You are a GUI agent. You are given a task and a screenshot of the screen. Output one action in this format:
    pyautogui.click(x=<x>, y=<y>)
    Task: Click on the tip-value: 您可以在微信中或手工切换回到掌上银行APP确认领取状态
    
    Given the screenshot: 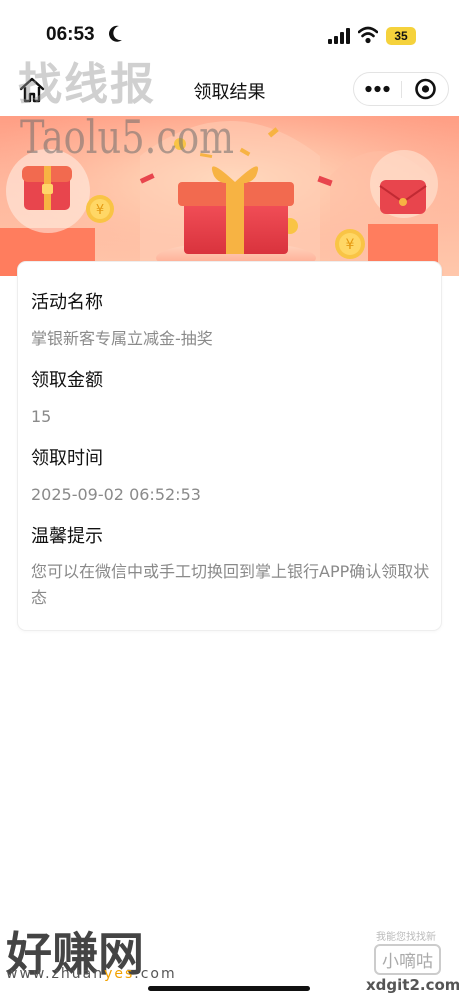 What is the action you would take?
    pyautogui.click(x=230, y=584)
    